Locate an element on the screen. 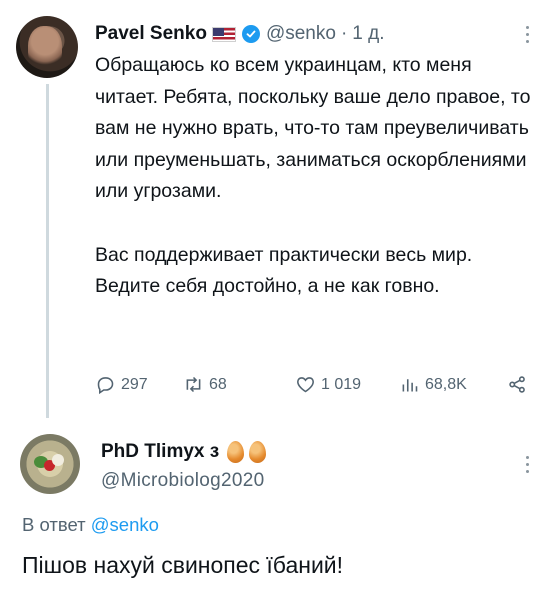 The width and height of the screenshot is (559, 600). us-flag-icon is located at coordinates (223, 34).